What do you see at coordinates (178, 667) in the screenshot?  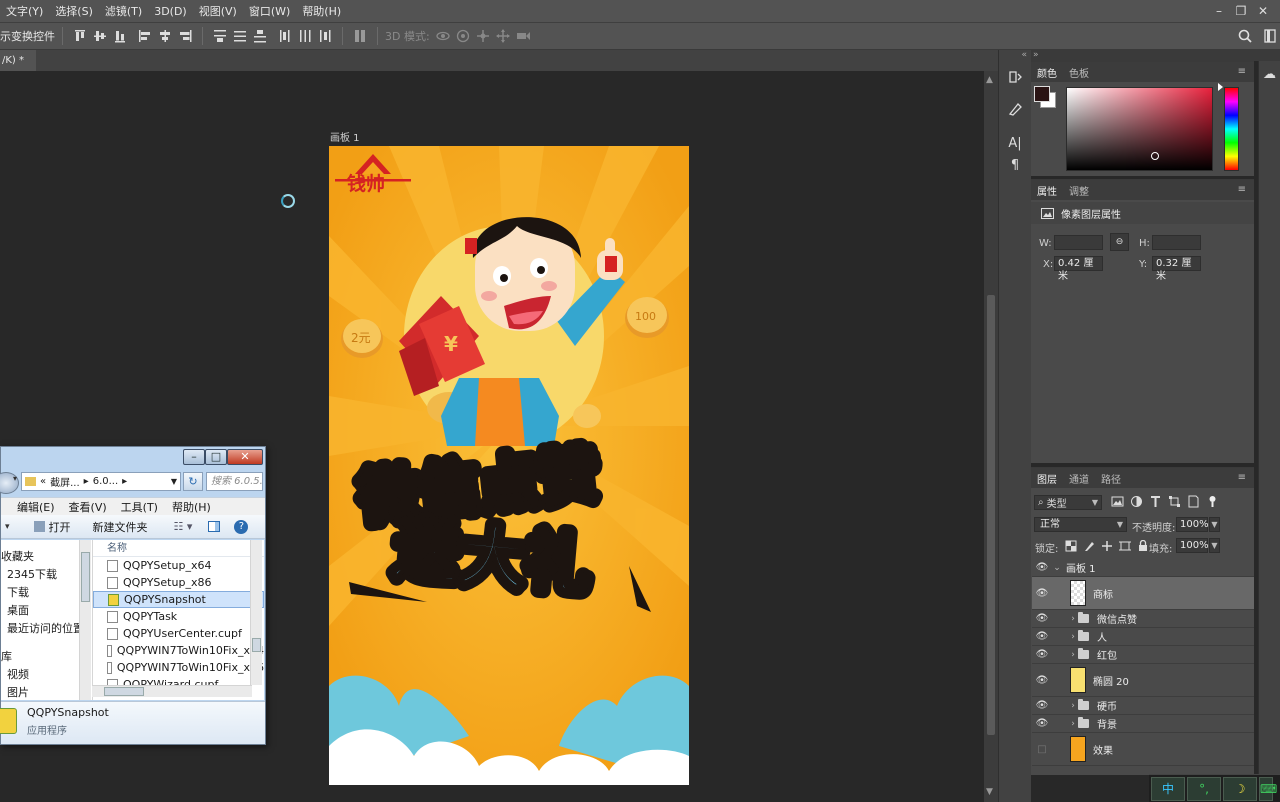 I see `file-row: QQPYWIN7ToWin10Fix_x86` at bounding box center [178, 667].